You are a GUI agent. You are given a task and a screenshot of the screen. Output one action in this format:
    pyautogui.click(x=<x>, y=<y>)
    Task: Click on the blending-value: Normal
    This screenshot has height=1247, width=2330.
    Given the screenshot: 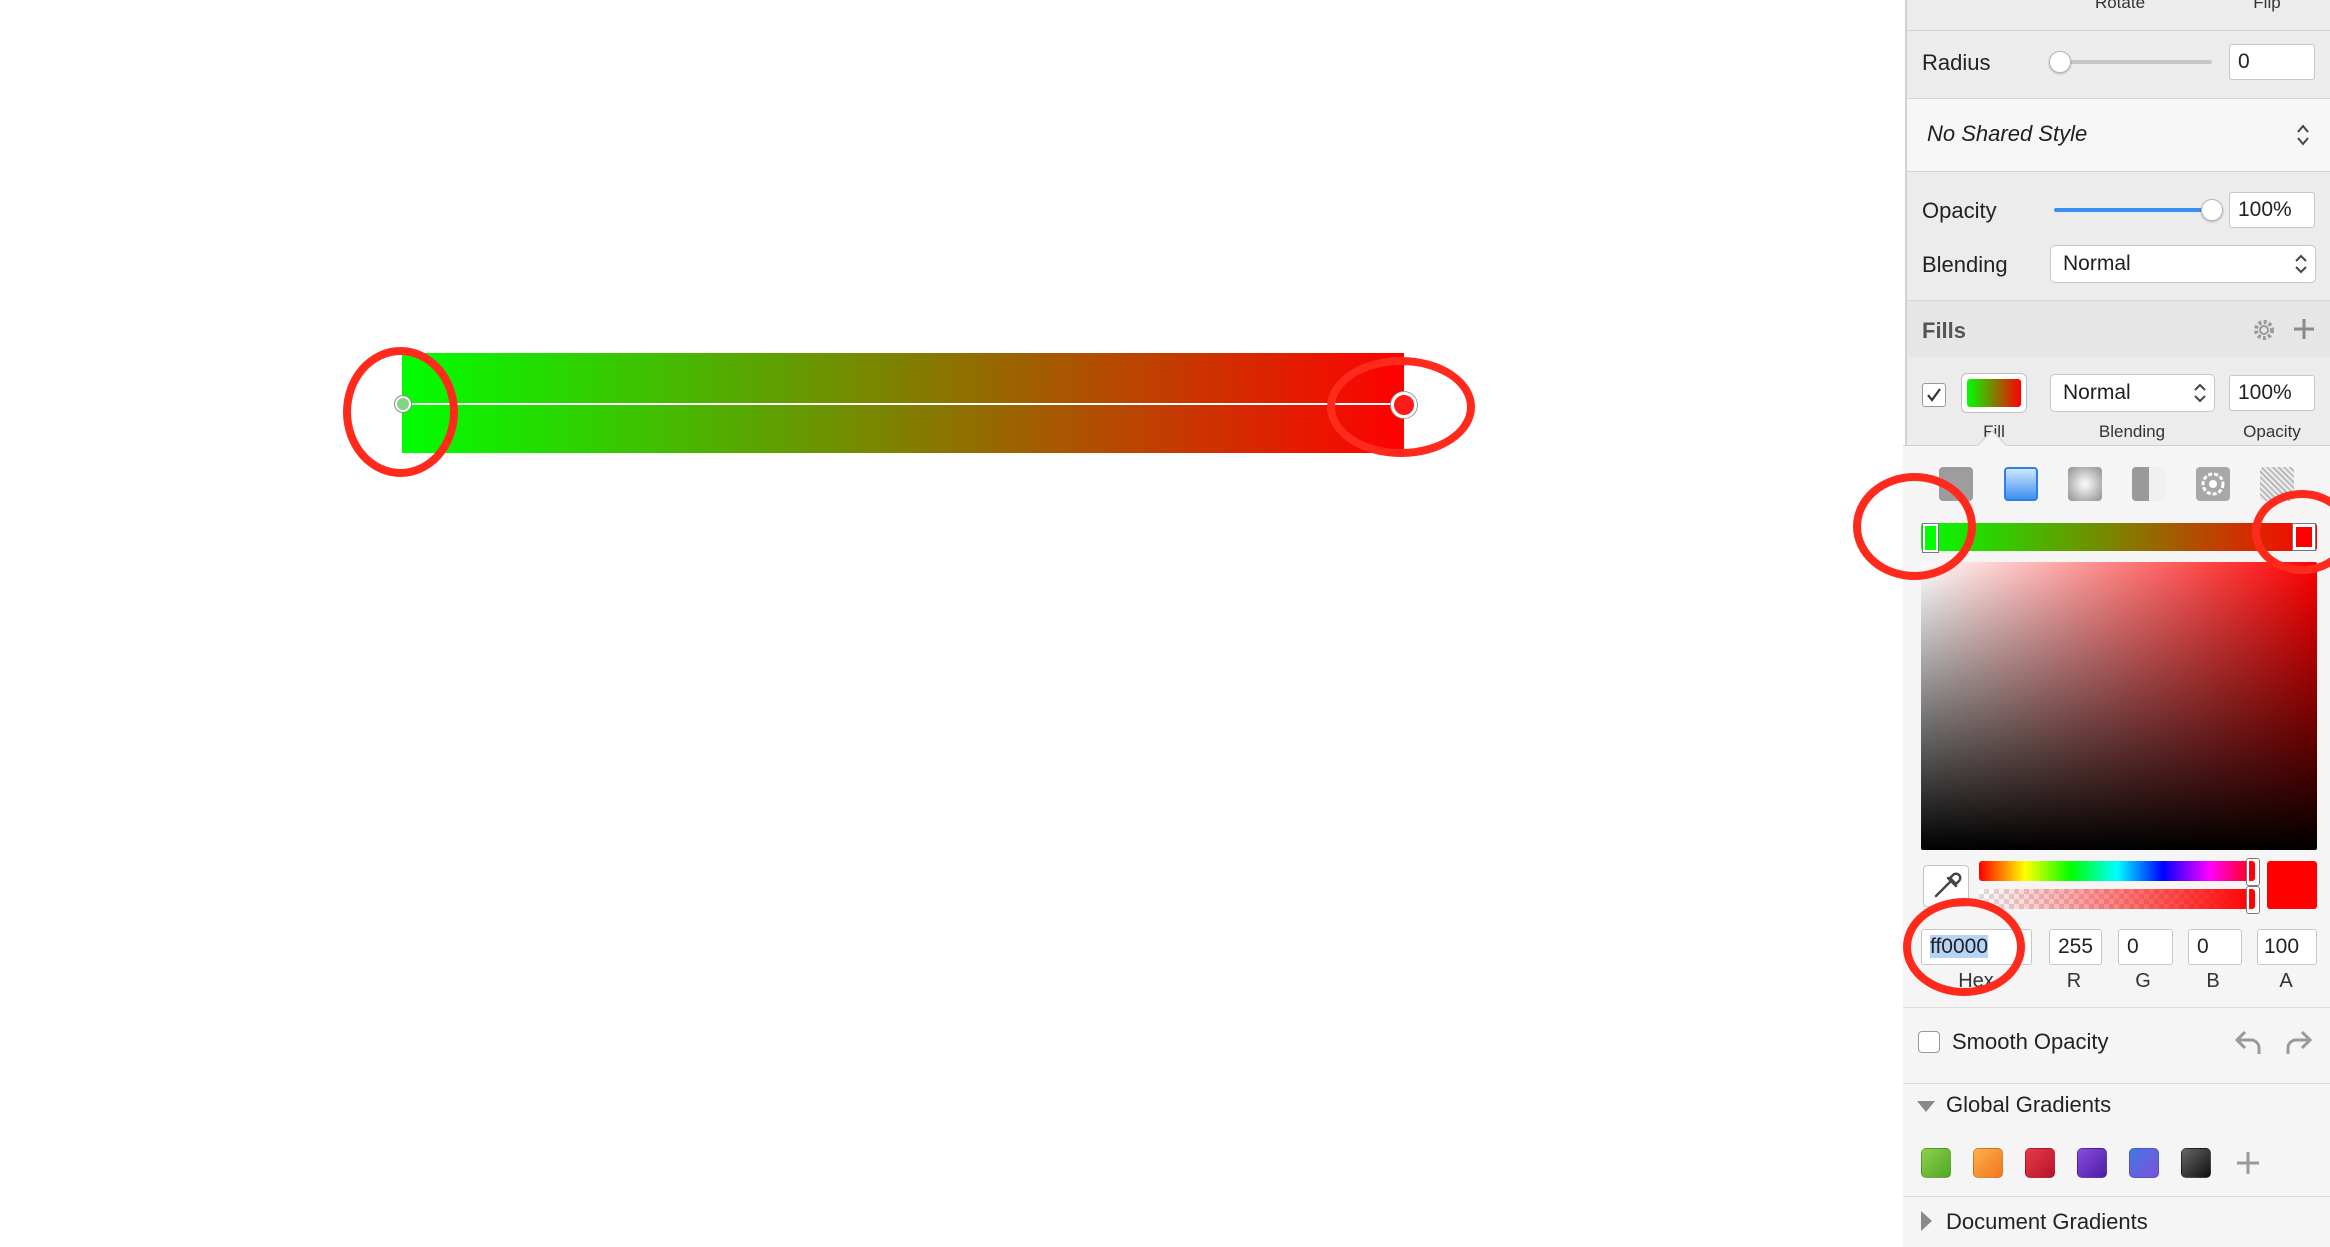 What is the action you would take?
    pyautogui.click(x=2097, y=263)
    